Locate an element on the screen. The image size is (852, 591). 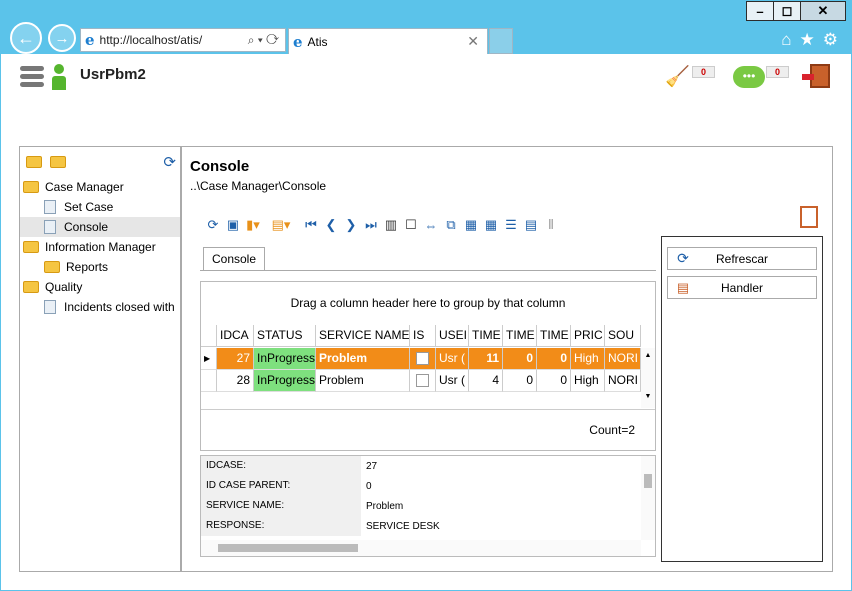
row-pointer-icon: ▶ is located at coordinates (209, 359).